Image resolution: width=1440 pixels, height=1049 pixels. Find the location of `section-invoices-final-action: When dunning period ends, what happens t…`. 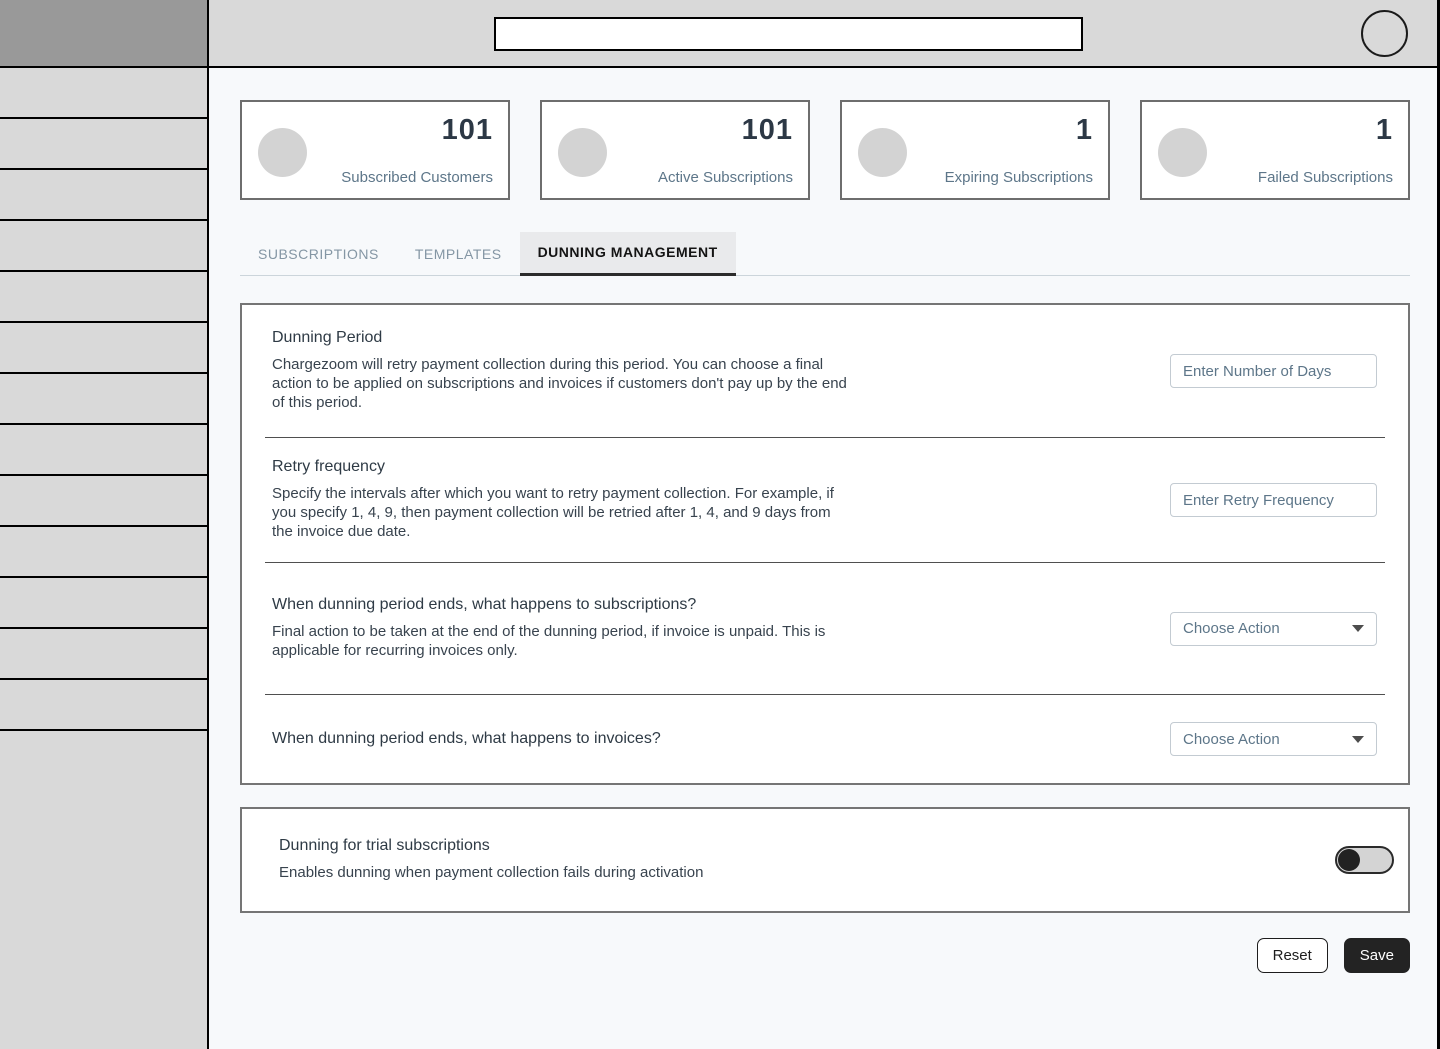

section-invoices-final-action: When dunning period ends, what happens t… is located at coordinates (825, 738).